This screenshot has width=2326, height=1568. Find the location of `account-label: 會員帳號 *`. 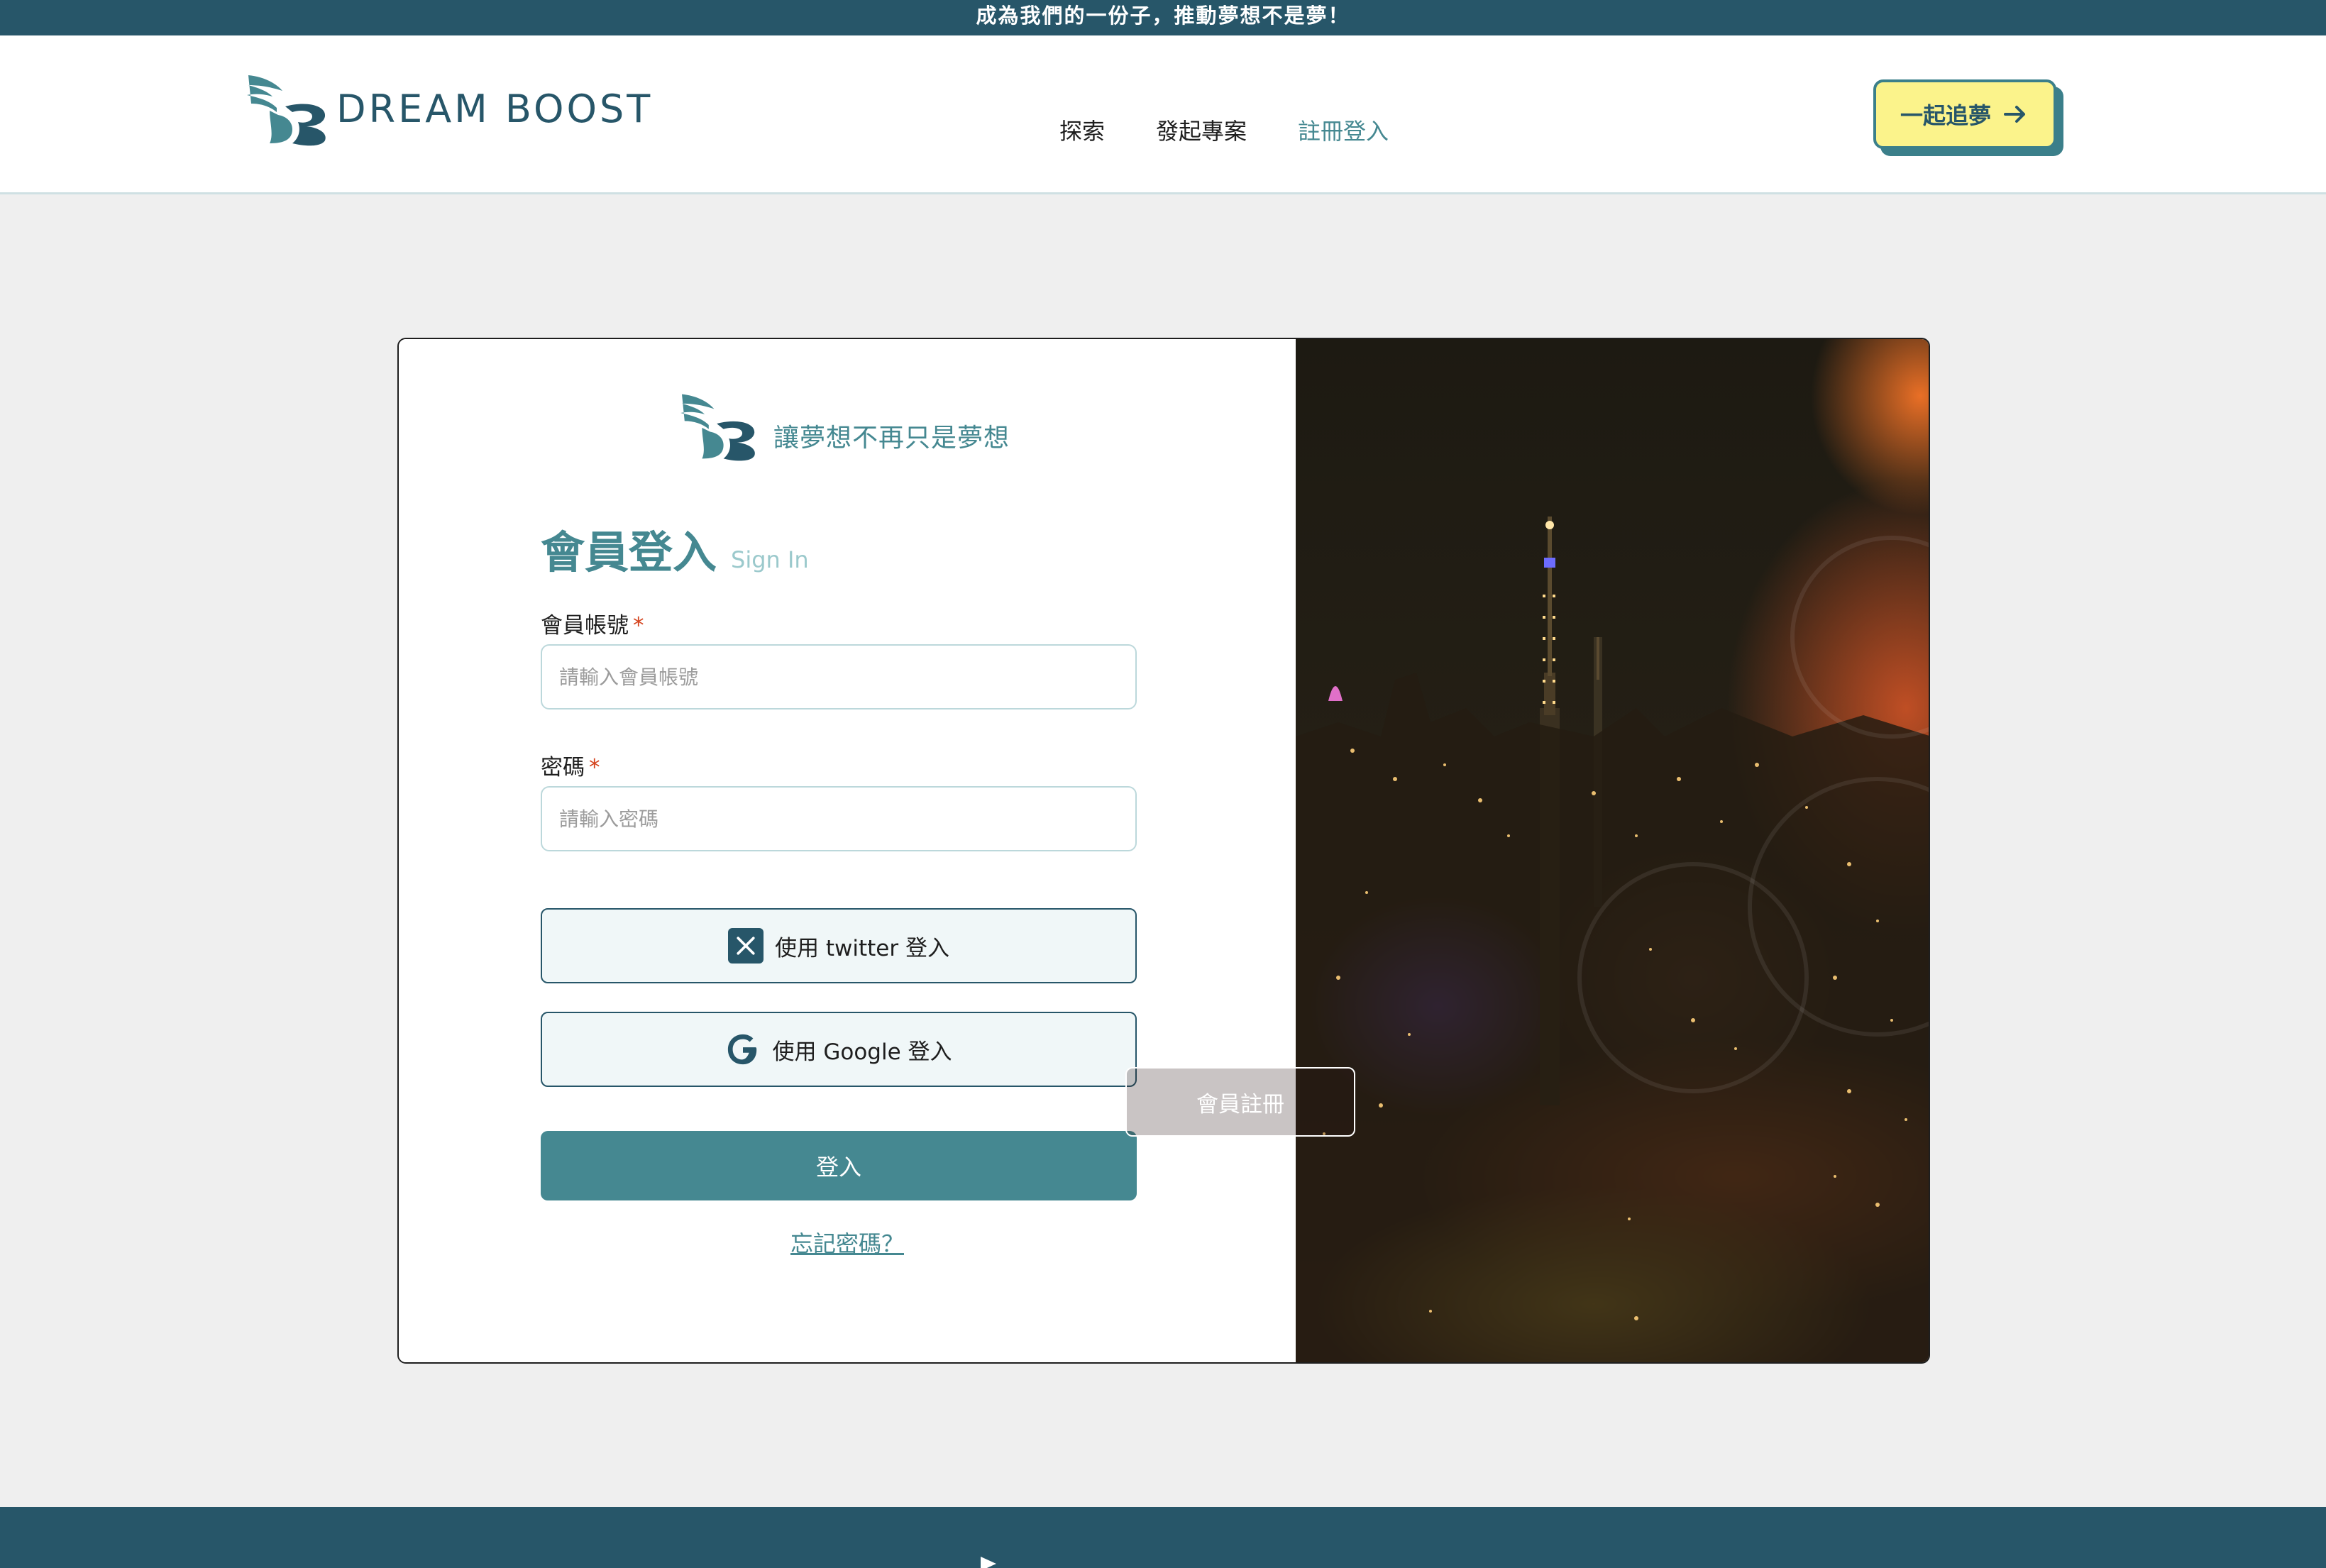

account-label: 會員帳號 * is located at coordinates (592, 623).